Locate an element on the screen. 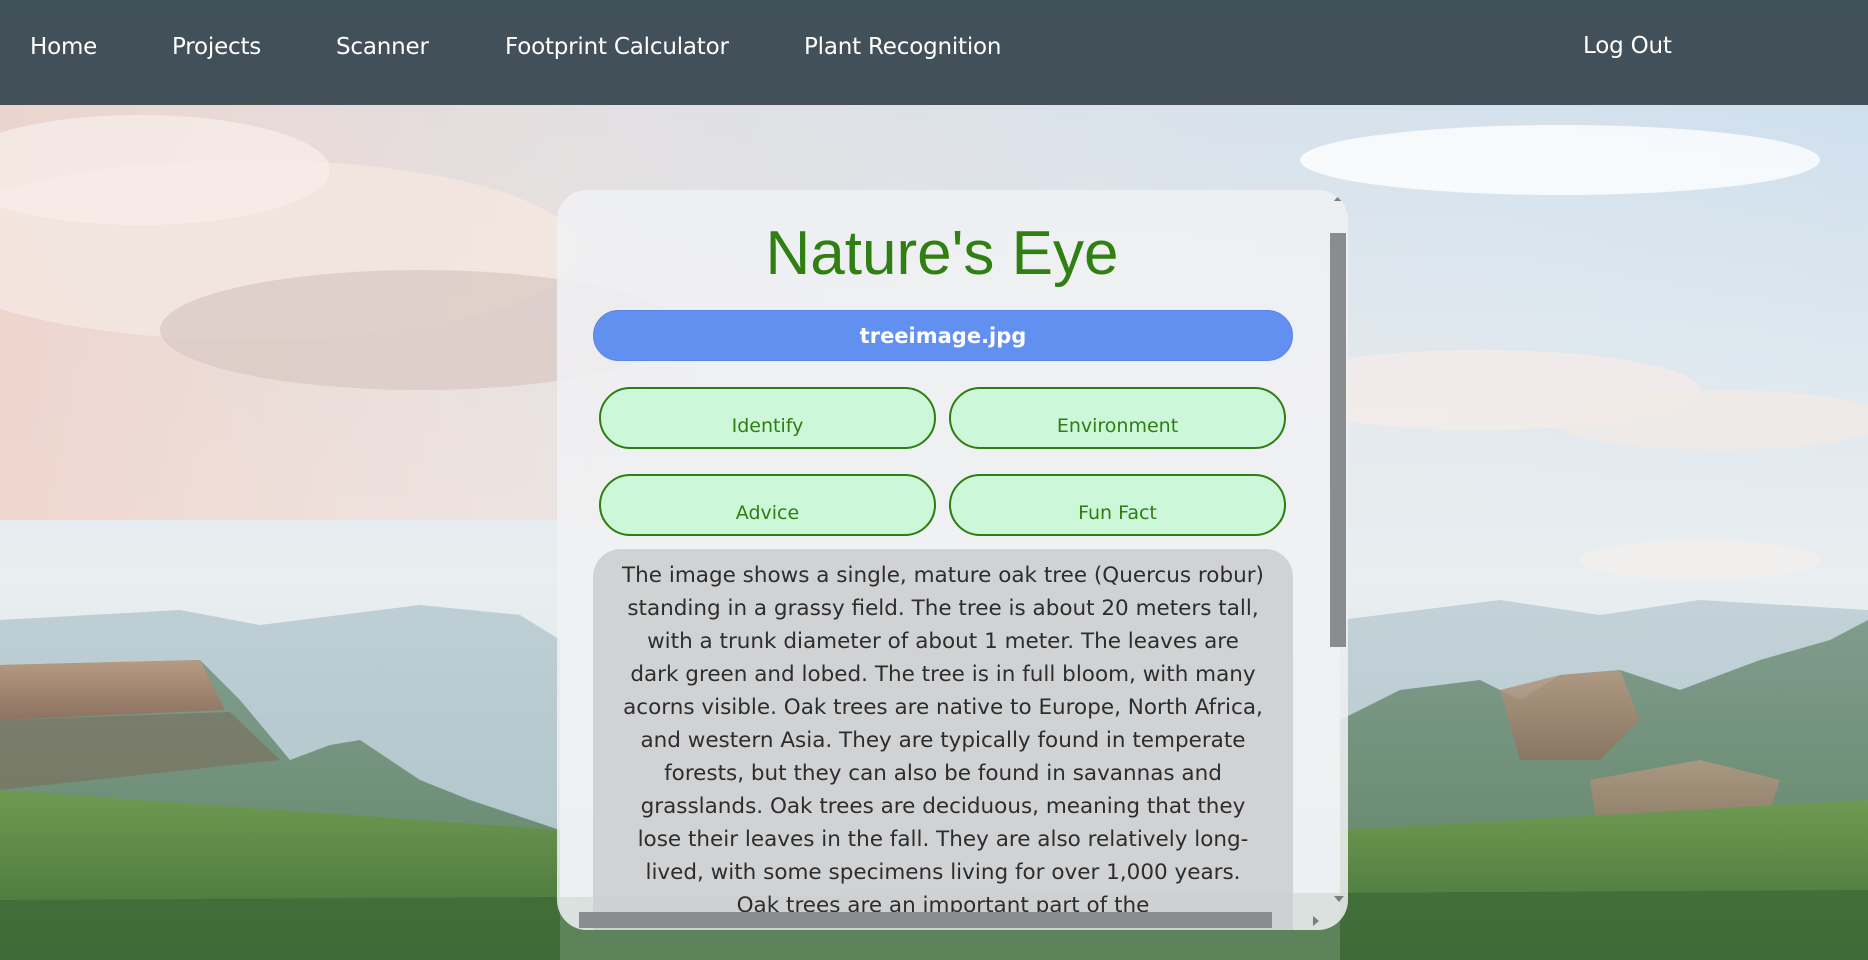 This screenshot has width=1868, height=960. page-title: Nature's Eye is located at coordinates (942, 253).